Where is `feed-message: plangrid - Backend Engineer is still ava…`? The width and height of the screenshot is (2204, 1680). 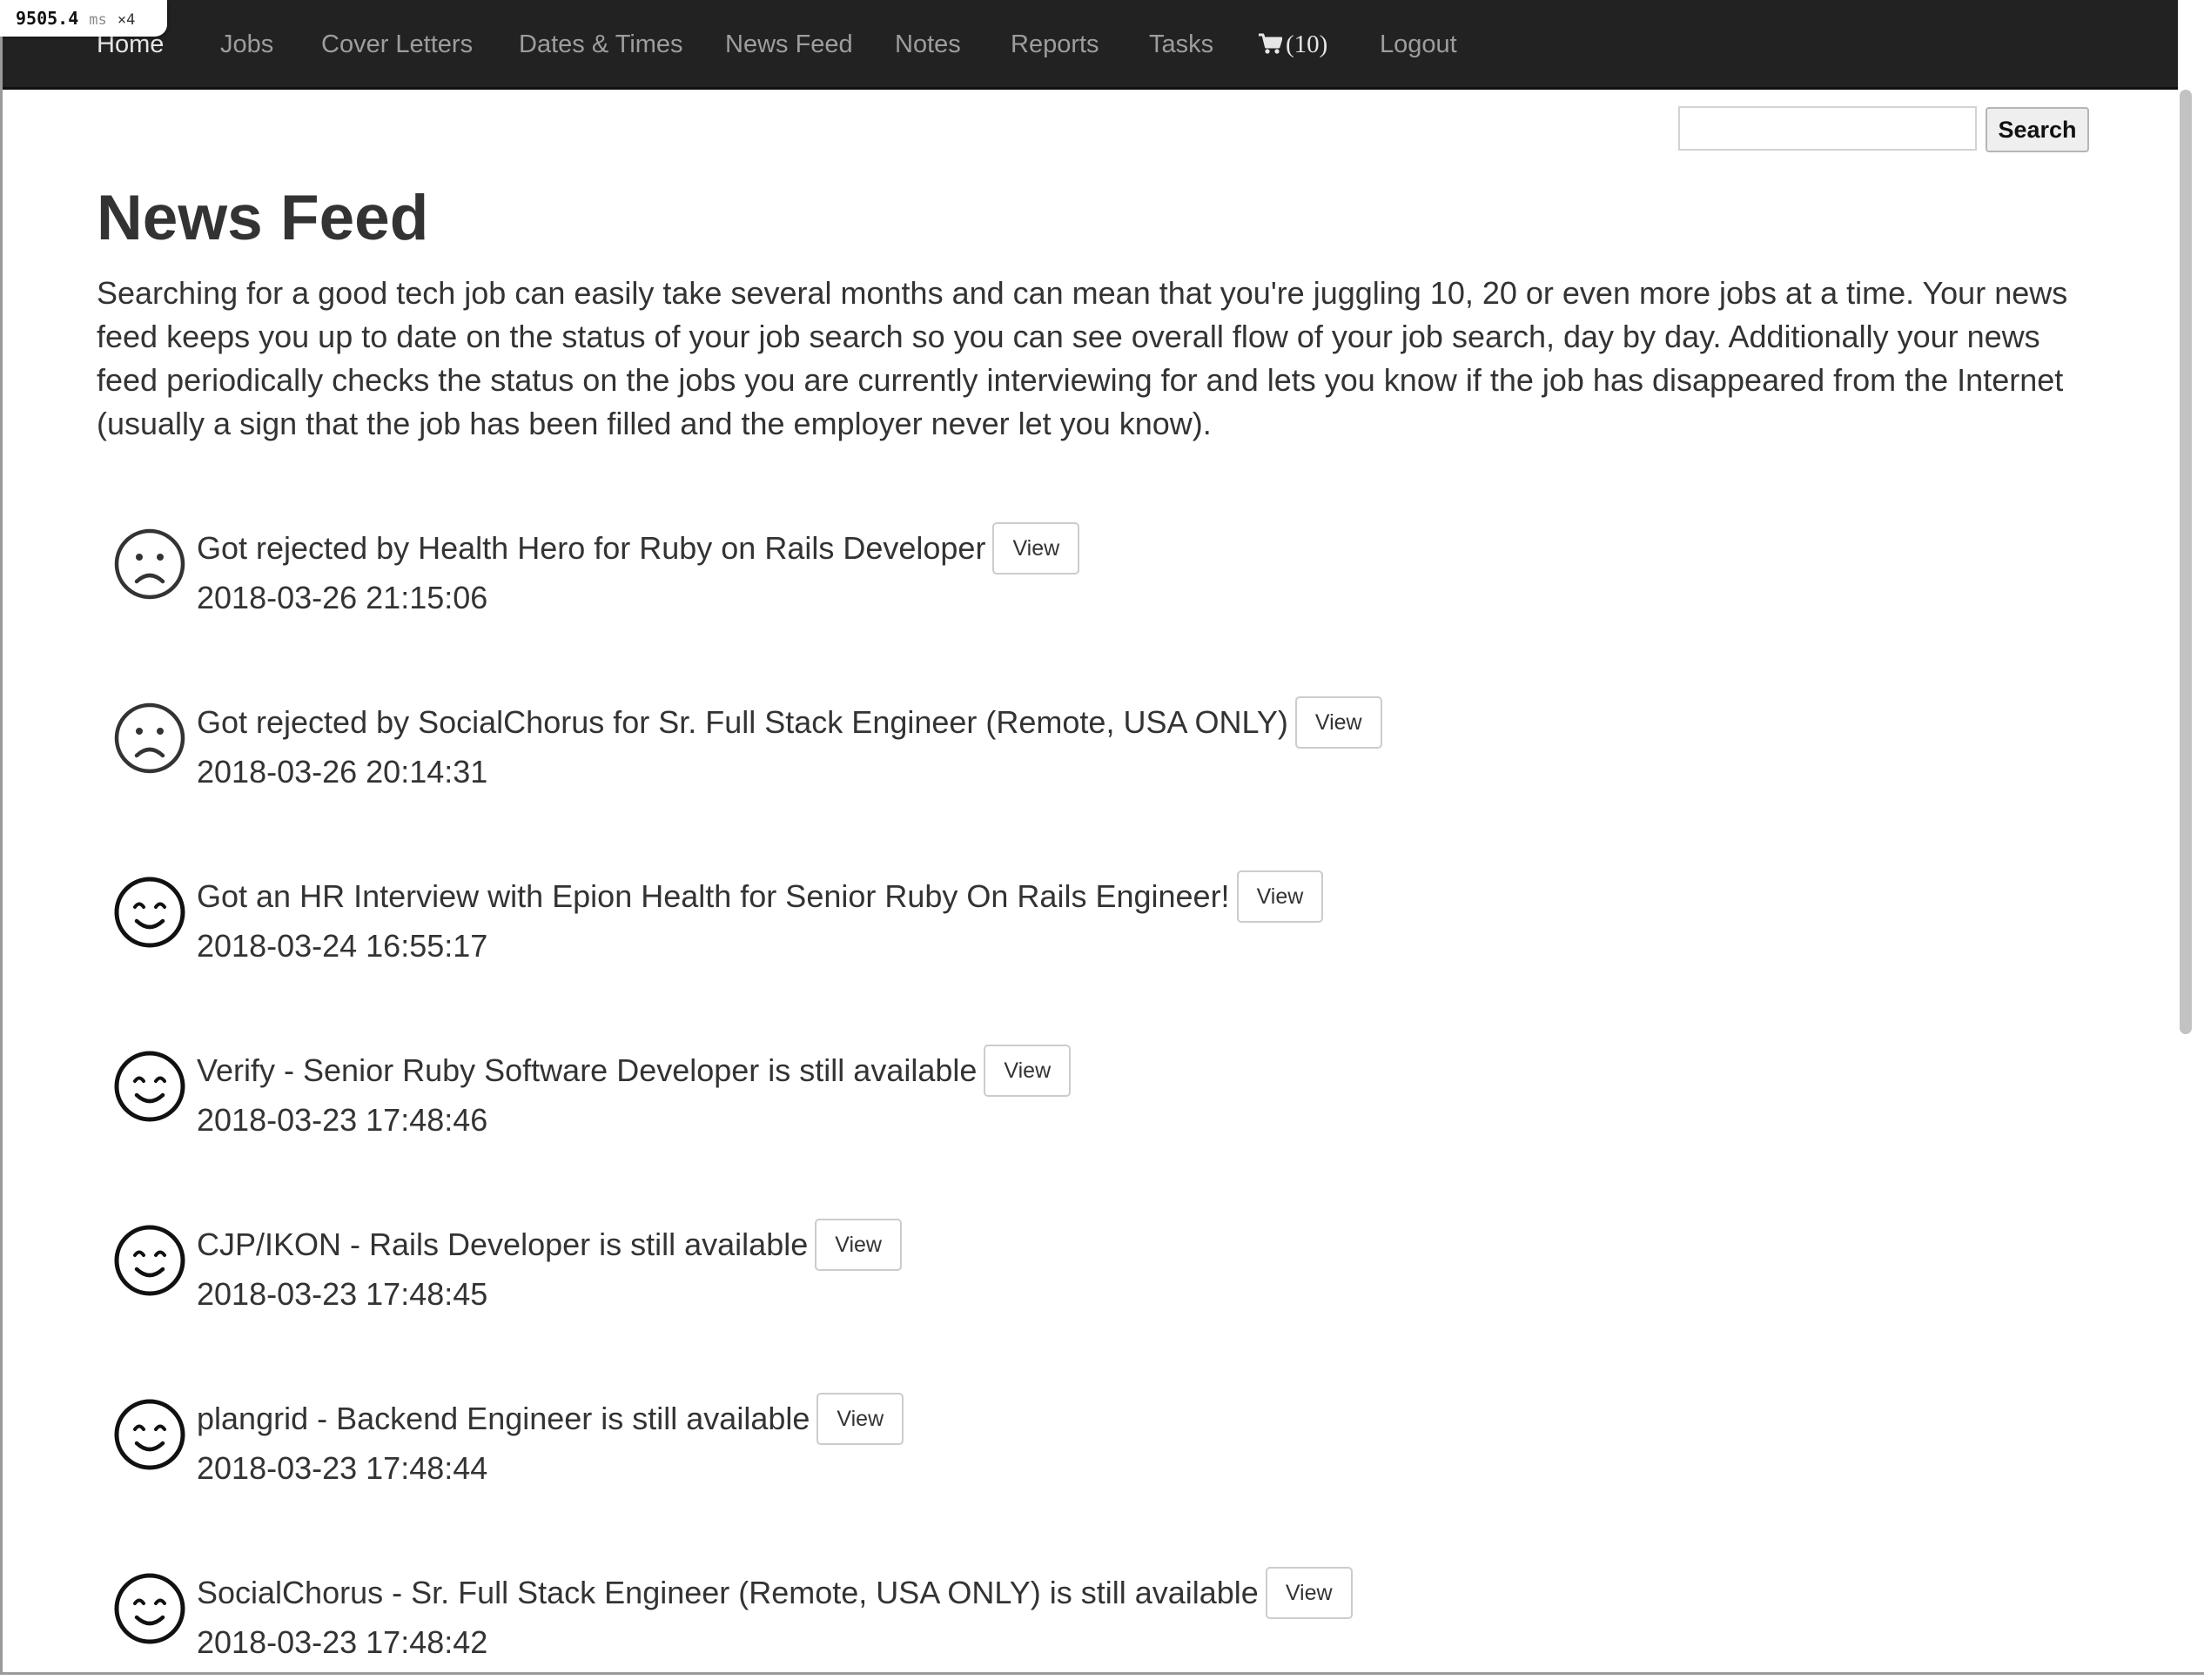
feed-message: plangrid - Backend Engineer is still ava… is located at coordinates (504, 1418).